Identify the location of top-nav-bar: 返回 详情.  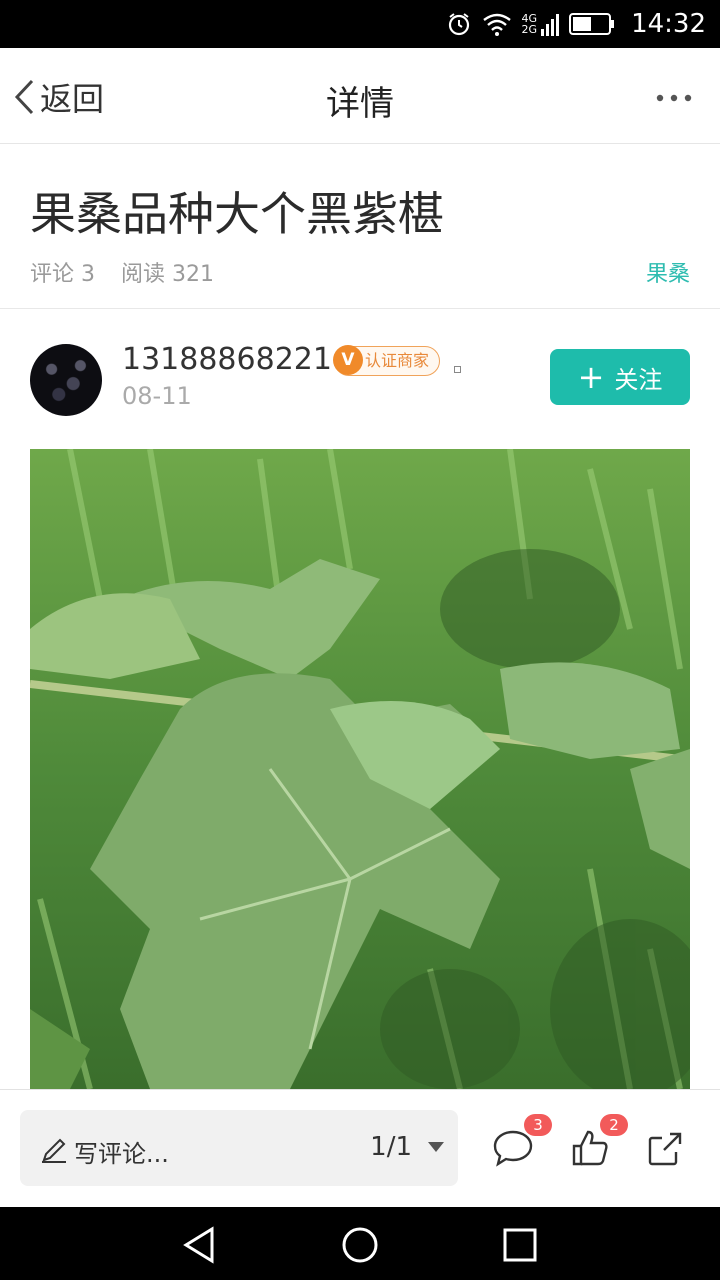
(360, 96).